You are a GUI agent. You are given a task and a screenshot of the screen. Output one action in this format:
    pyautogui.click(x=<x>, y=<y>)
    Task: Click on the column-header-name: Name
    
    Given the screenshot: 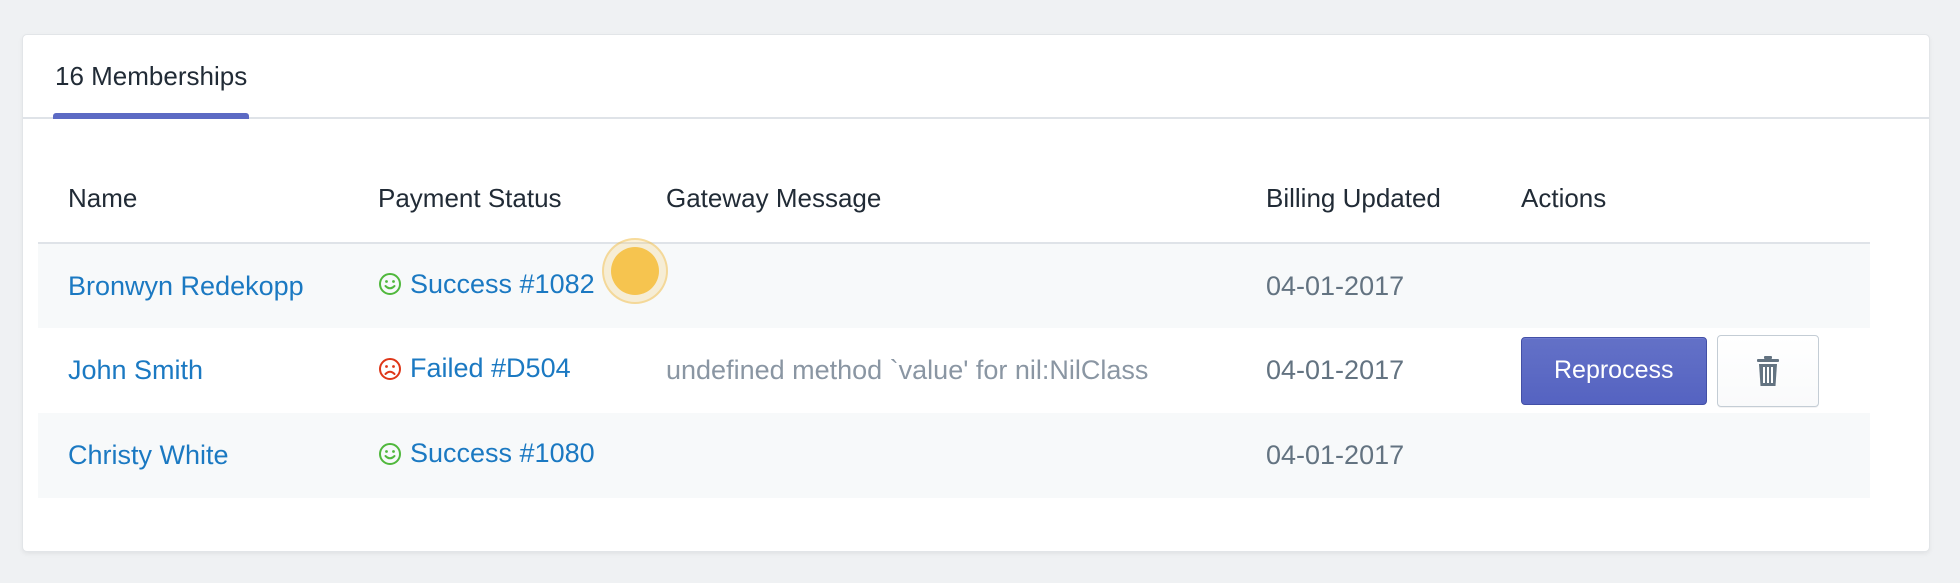 What is the action you would take?
    pyautogui.click(x=193, y=199)
    